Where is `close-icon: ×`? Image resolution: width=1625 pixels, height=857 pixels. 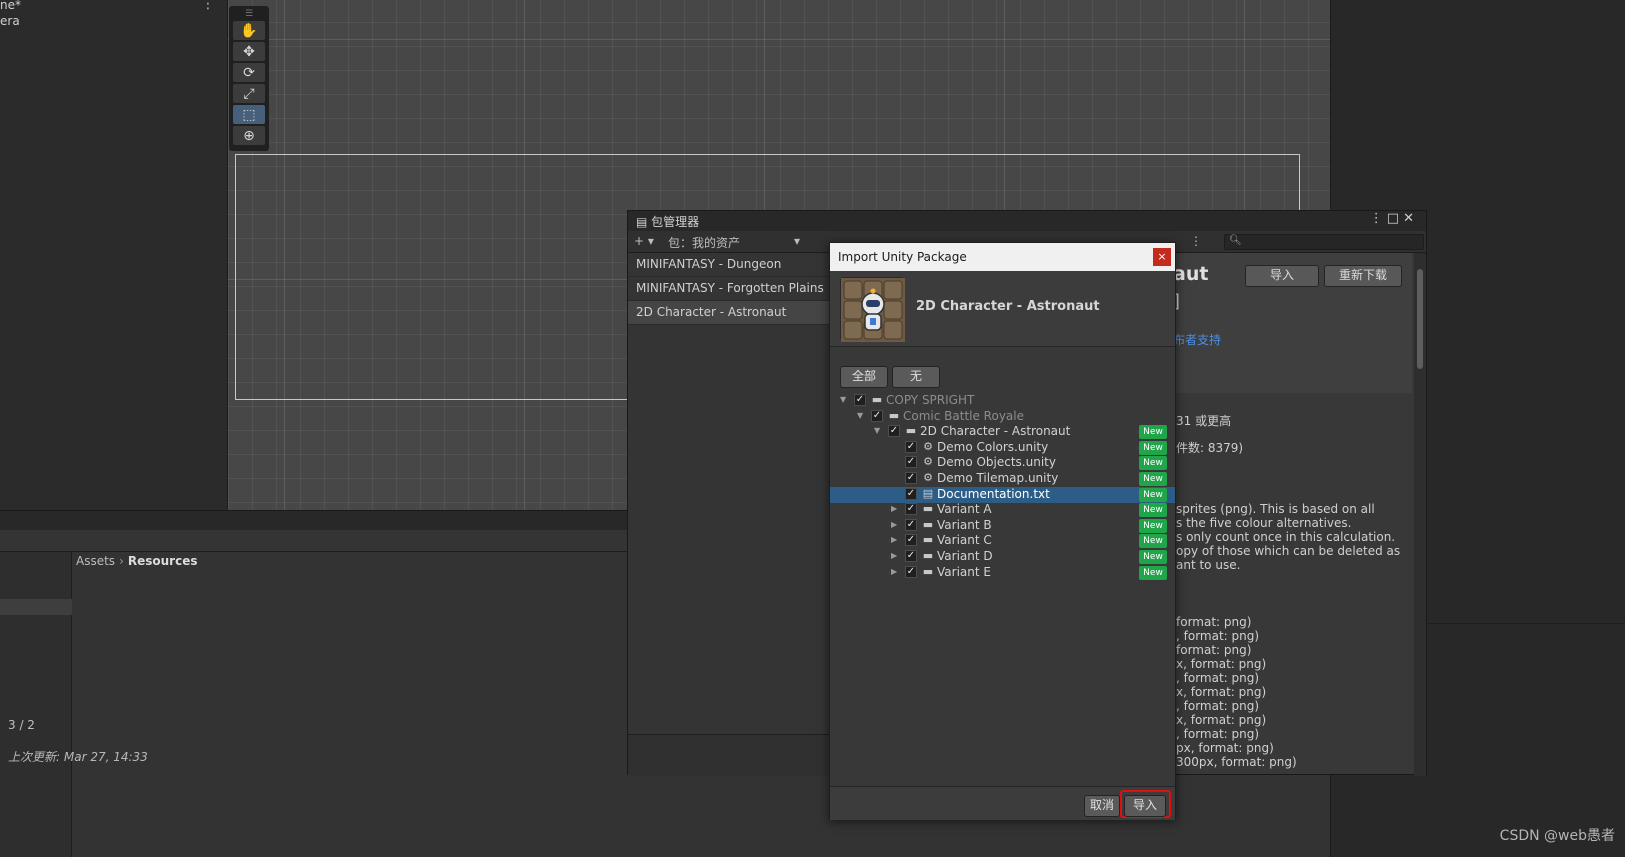
close-icon: × is located at coordinates (1162, 257).